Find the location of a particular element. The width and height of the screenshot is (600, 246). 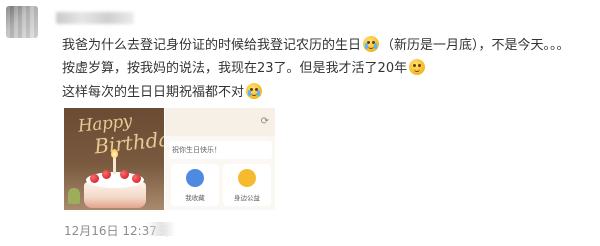

user-avatar is located at coordinates (22, 22).